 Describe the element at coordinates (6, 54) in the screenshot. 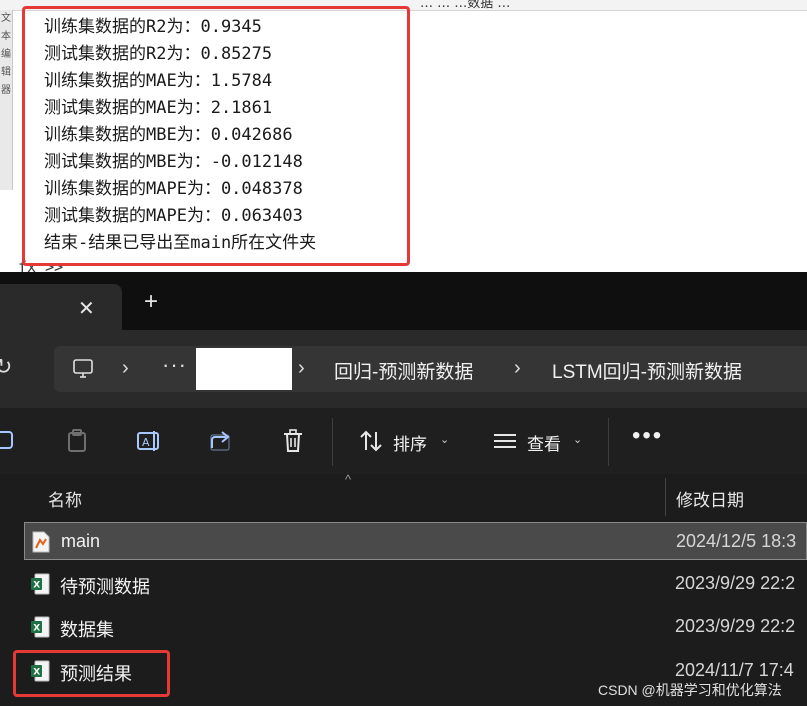

I see `side-panel-char: 编` at that location.